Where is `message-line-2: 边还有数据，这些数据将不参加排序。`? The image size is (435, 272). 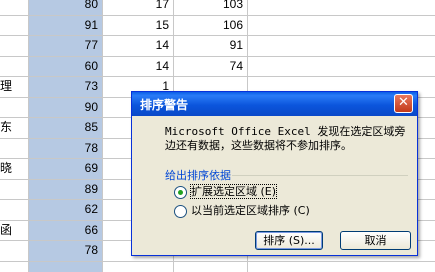 message-line-2: 边还有数据，这些数据将不参加排序。 is located at coordinates (258, 145).